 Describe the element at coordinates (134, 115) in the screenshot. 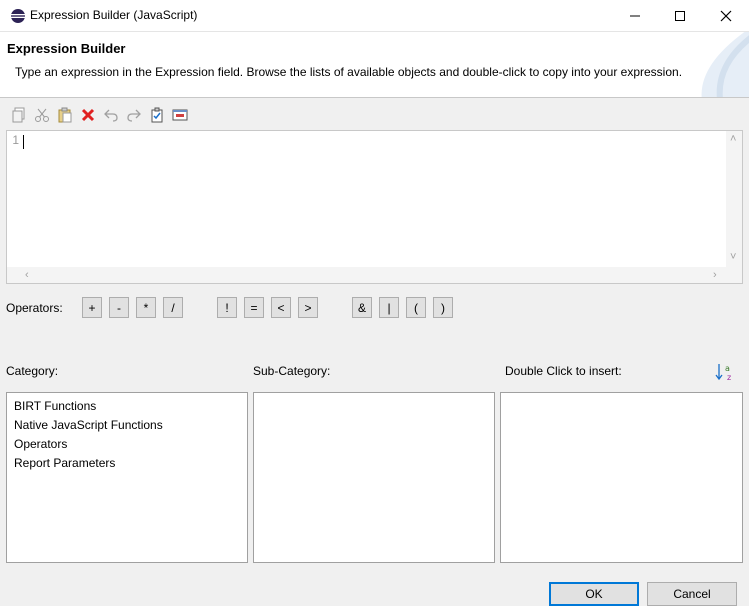

I see `redo-icon` at that location.